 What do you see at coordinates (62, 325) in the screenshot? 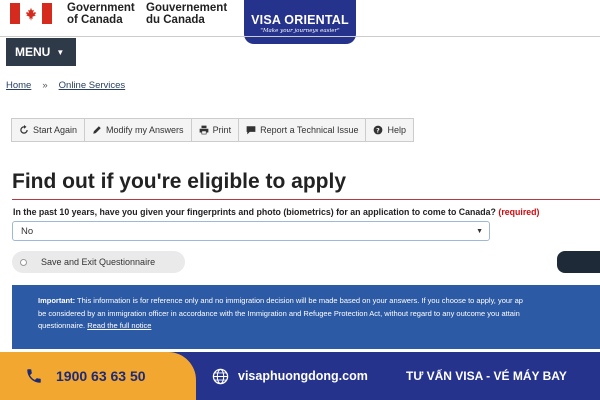
I see `notice-text3: questionnaire.` at bounding box center [62, 325].